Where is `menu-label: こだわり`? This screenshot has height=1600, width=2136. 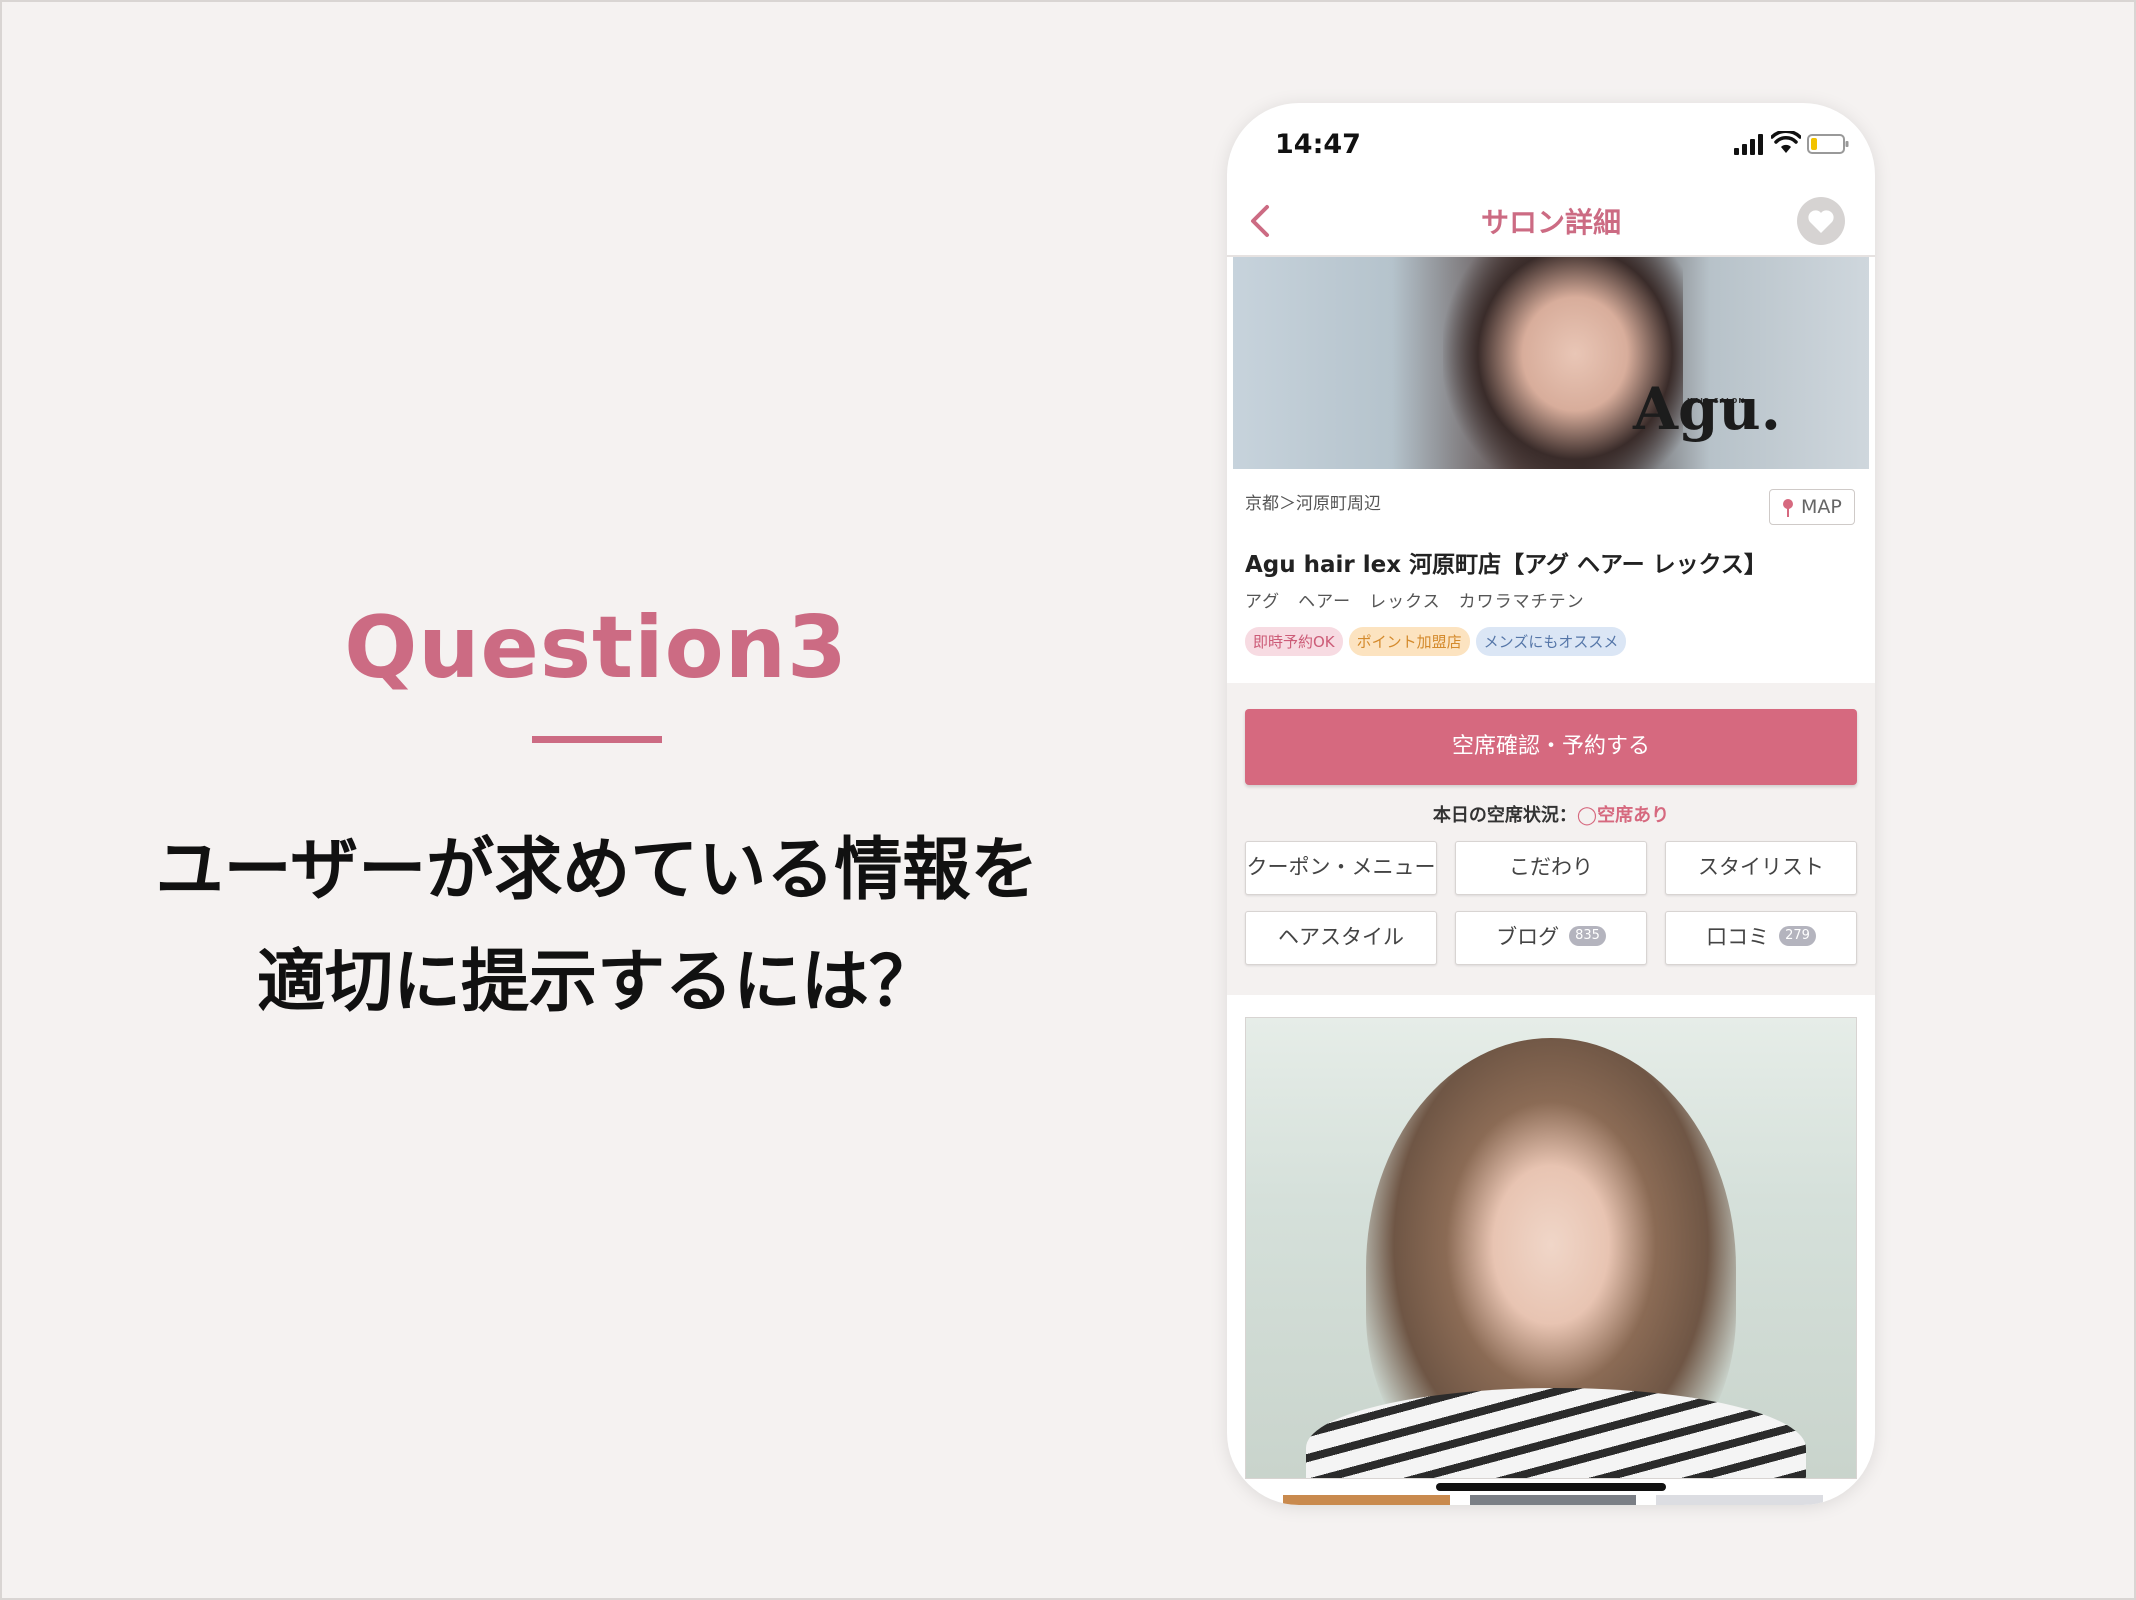
menu-label: こだわり is located at coordinates (1551, 867).